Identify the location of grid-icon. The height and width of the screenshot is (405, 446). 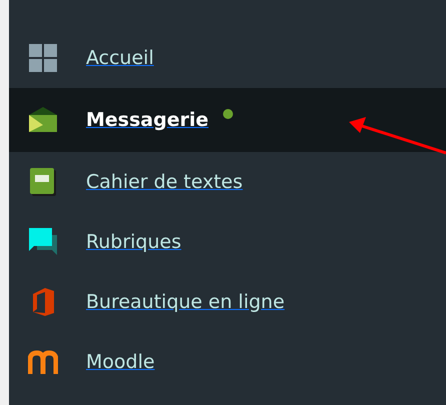
(43, 58).